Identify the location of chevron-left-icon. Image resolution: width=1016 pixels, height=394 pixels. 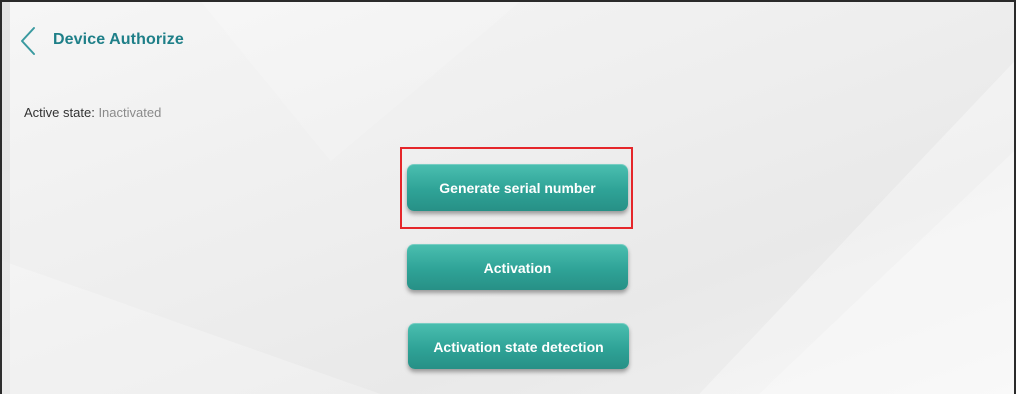
(28, 41).